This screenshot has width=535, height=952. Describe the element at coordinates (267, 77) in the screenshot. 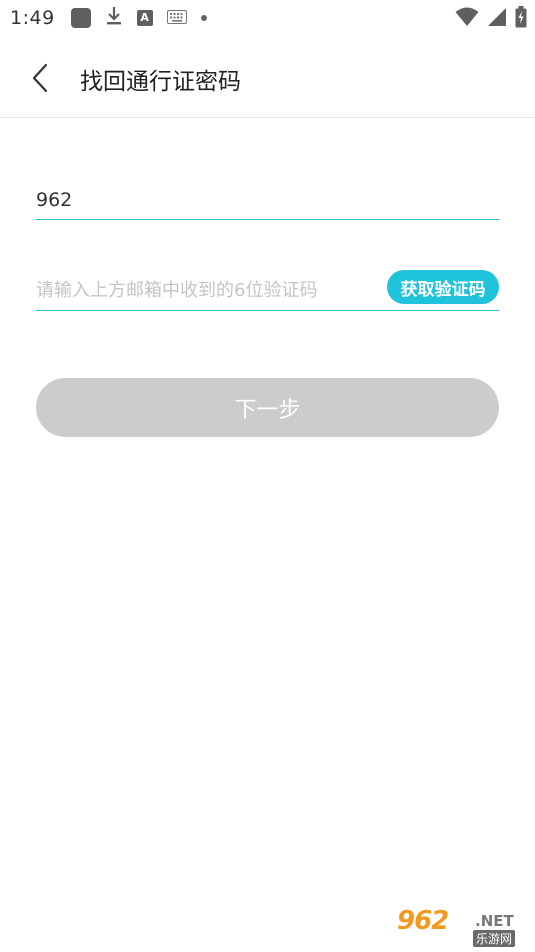

I see `app-header: 找回通行证密码` at that location.